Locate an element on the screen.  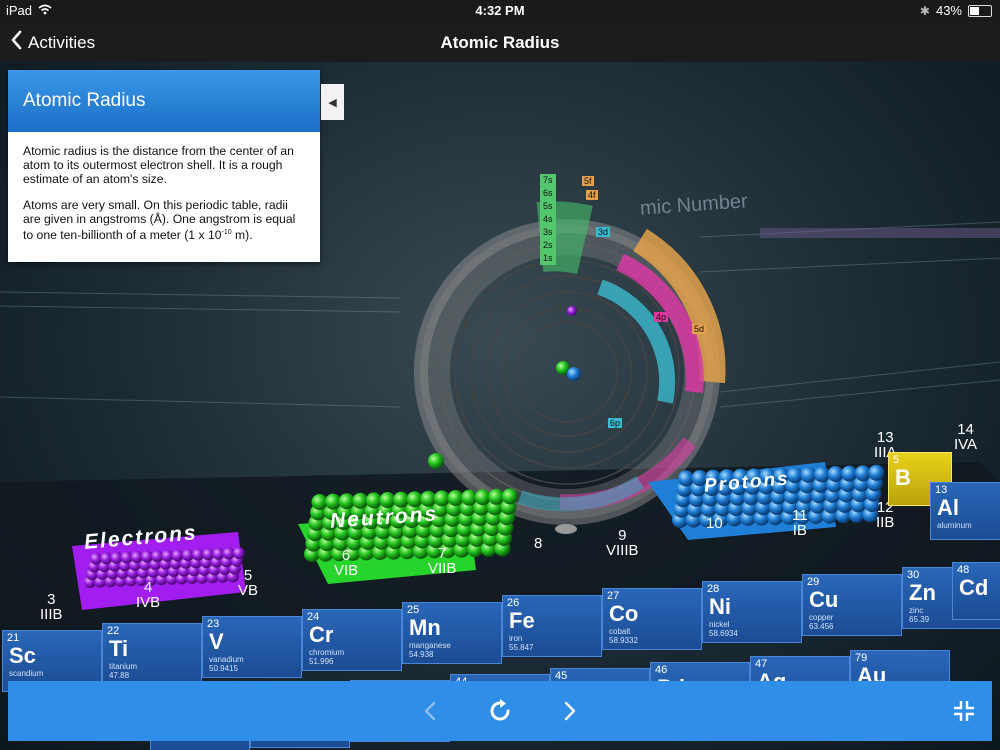
element-tile: 27 Co cobalt 58.9332 is located at coordinates (652, 619).